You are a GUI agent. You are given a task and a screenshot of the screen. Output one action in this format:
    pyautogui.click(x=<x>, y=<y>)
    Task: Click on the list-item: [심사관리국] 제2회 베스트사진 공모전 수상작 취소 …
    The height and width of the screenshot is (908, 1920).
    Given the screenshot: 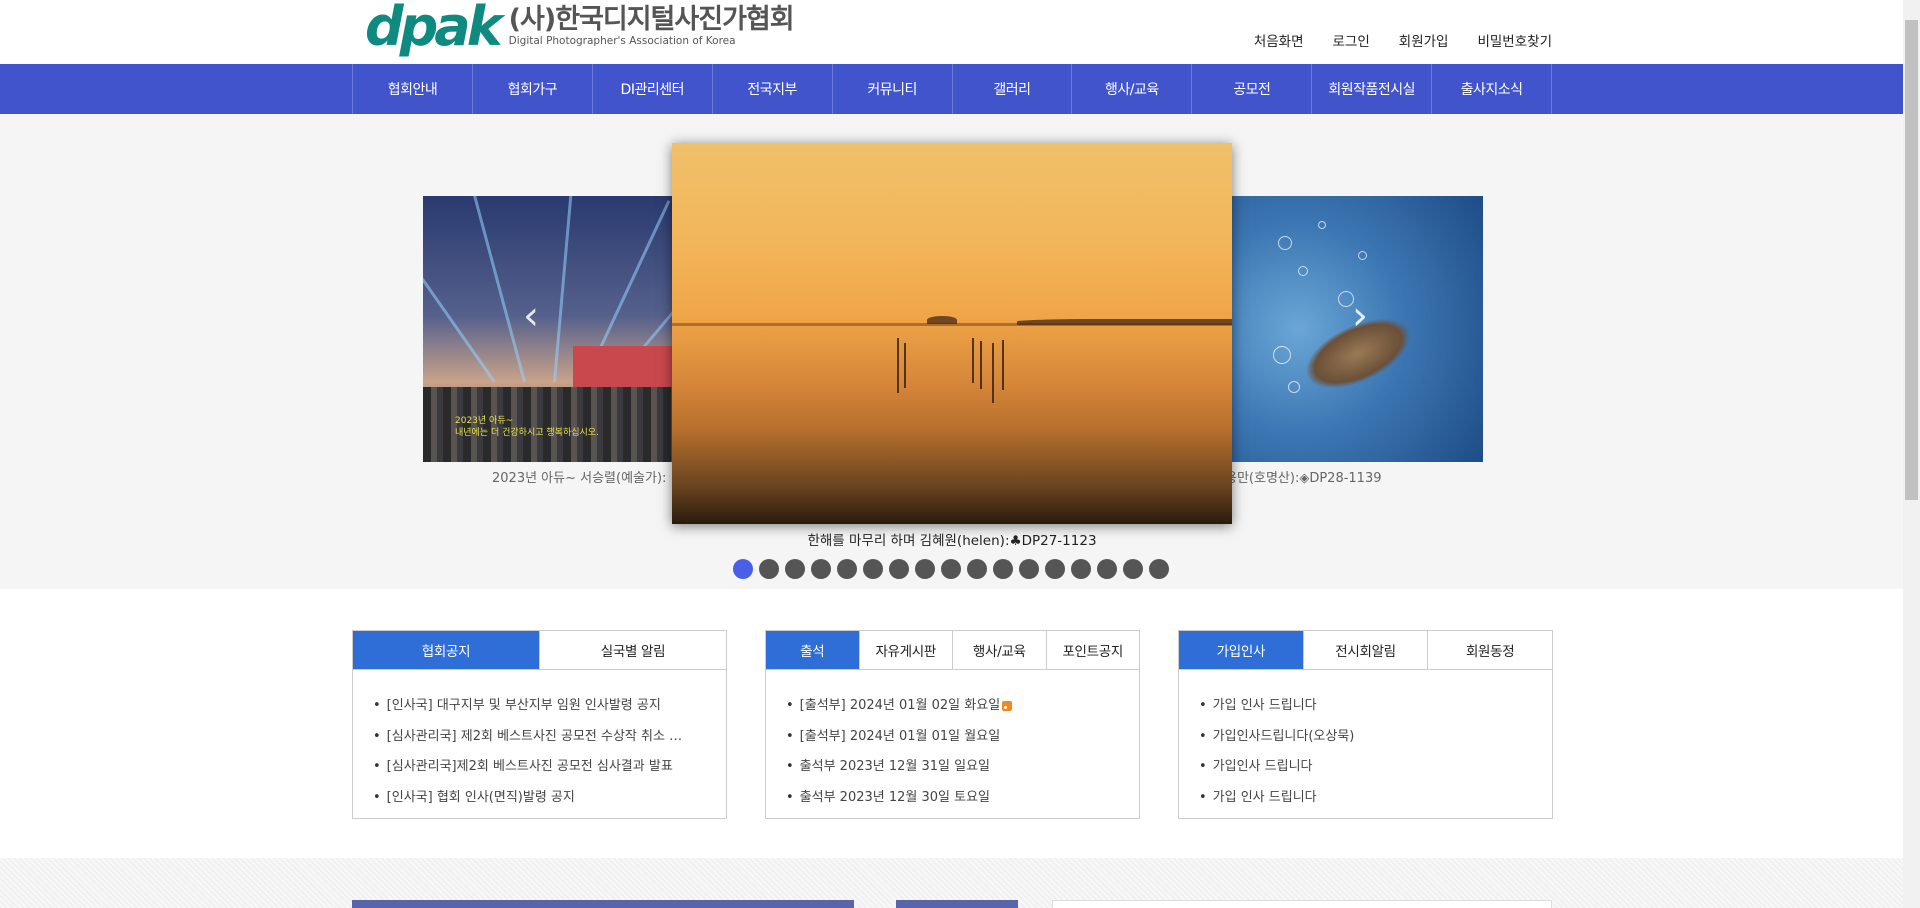 What is the action you would take?
    pyautogui.click(x=533, y=737)
    